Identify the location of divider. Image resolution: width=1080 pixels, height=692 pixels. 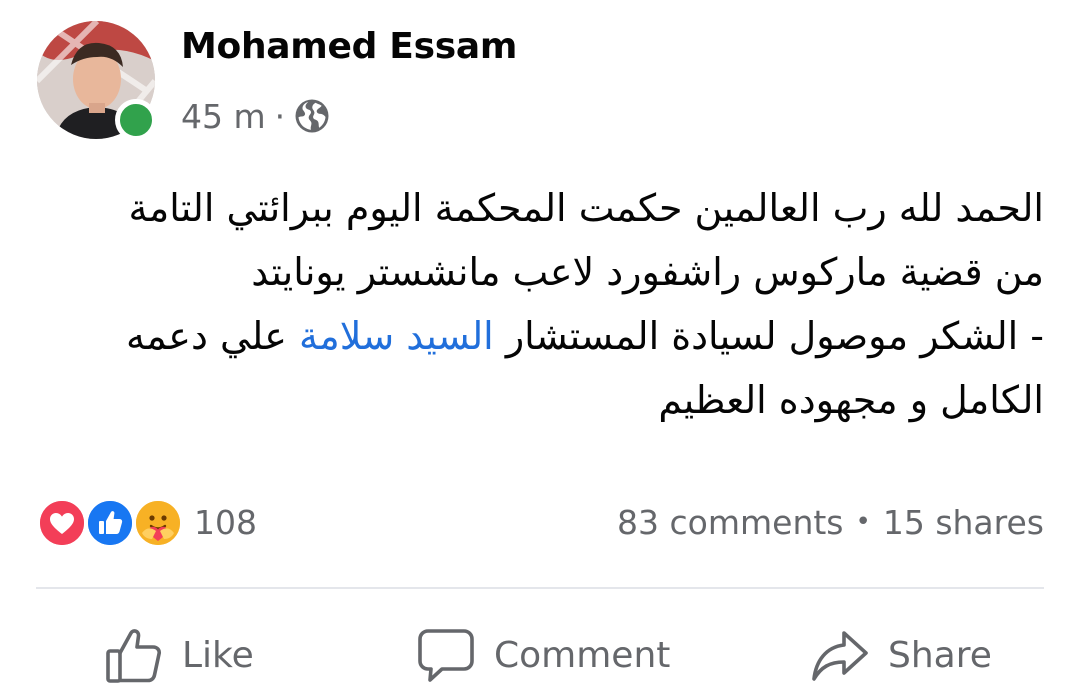
(540, 588).